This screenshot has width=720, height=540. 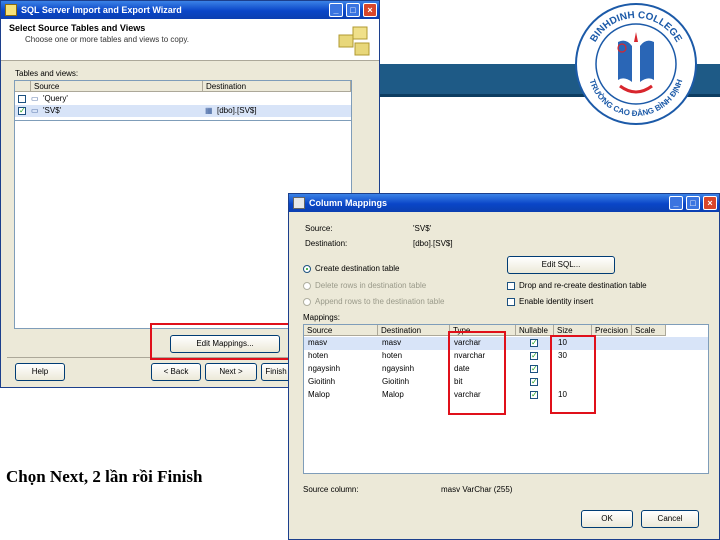 What do you see at coordinates (433, 243) in the screenshot?
I see `destination-value: [dbo].[SV$]` at bounding box center [433, 243].